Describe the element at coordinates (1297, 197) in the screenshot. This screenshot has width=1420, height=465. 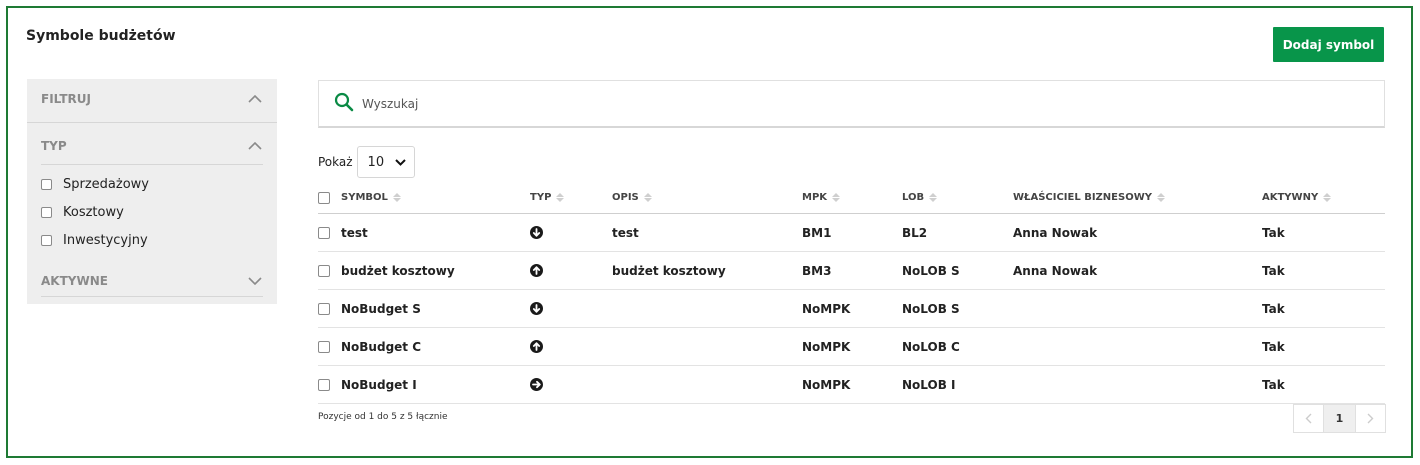
I see `column-header-active: AKTYWNY` at that location.